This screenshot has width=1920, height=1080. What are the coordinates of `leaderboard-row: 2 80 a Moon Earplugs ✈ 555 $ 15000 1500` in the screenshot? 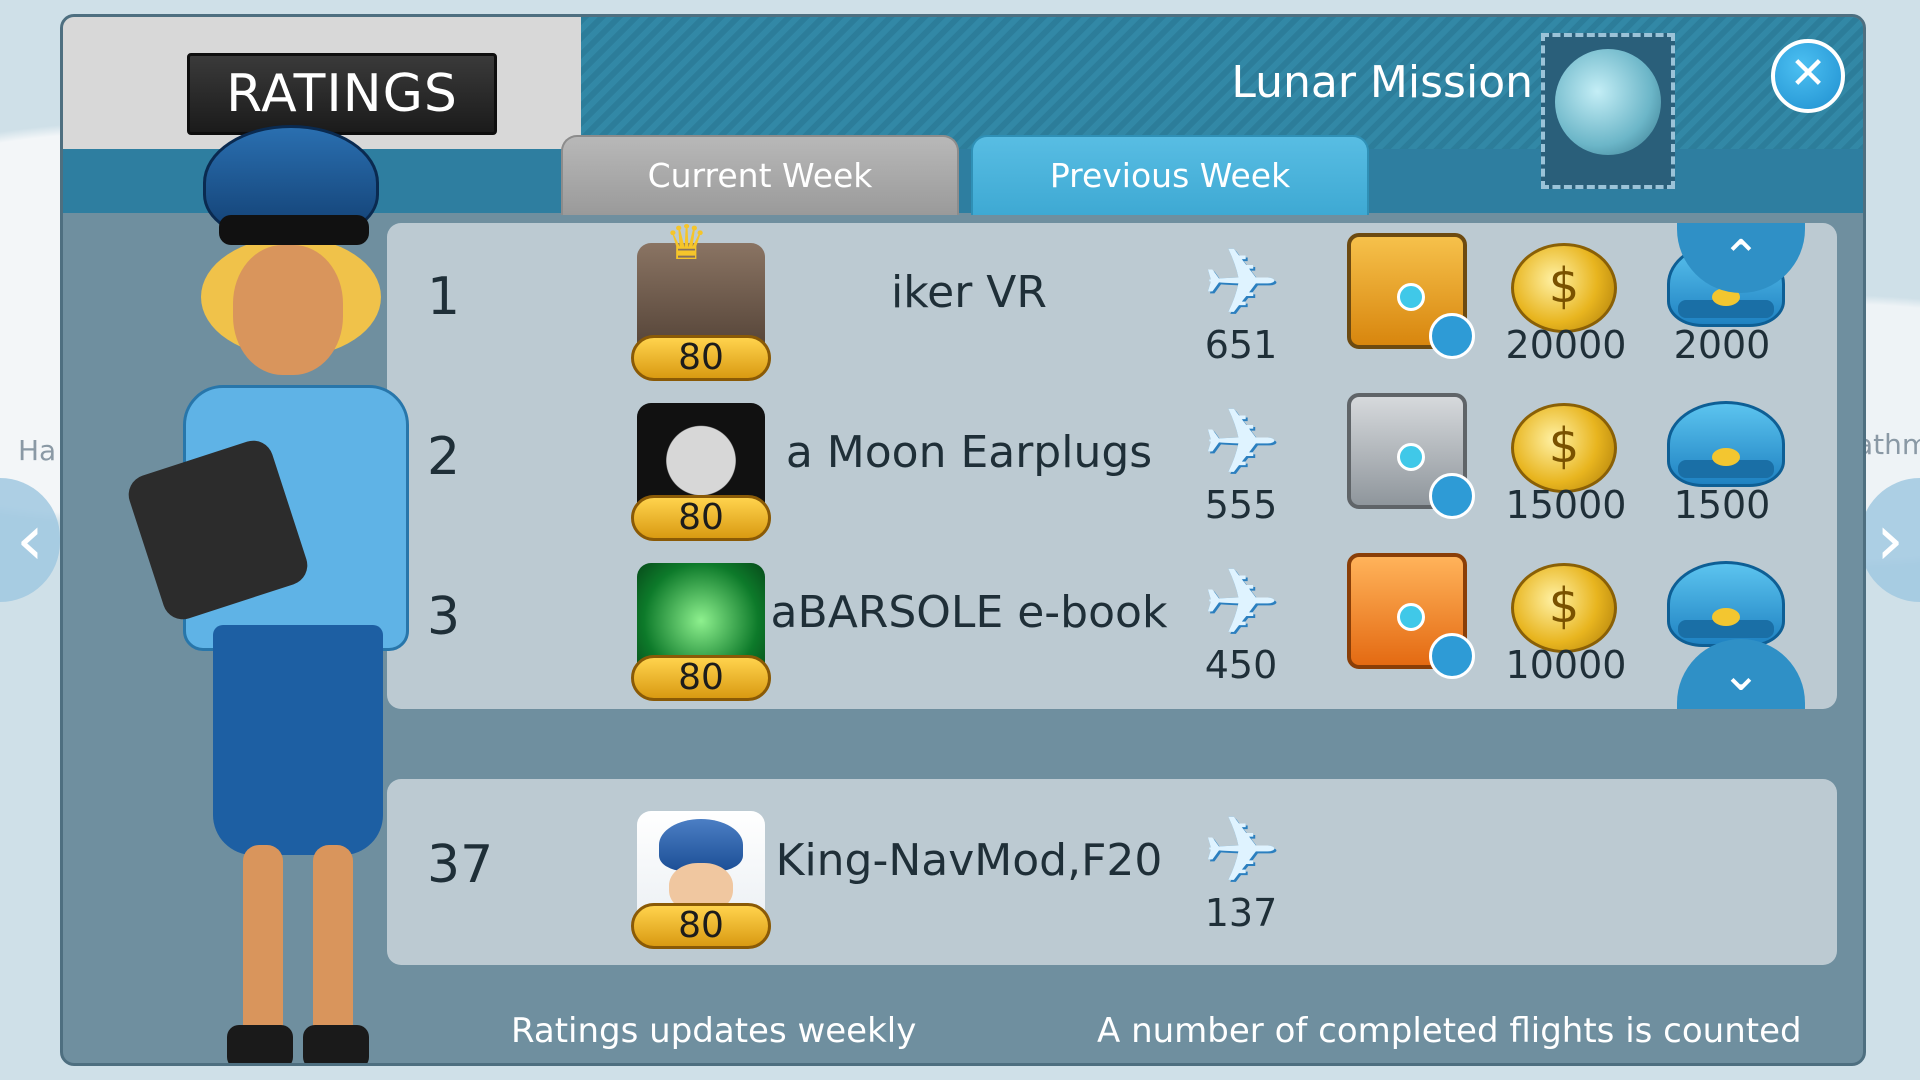 It's located at (1112, 463).